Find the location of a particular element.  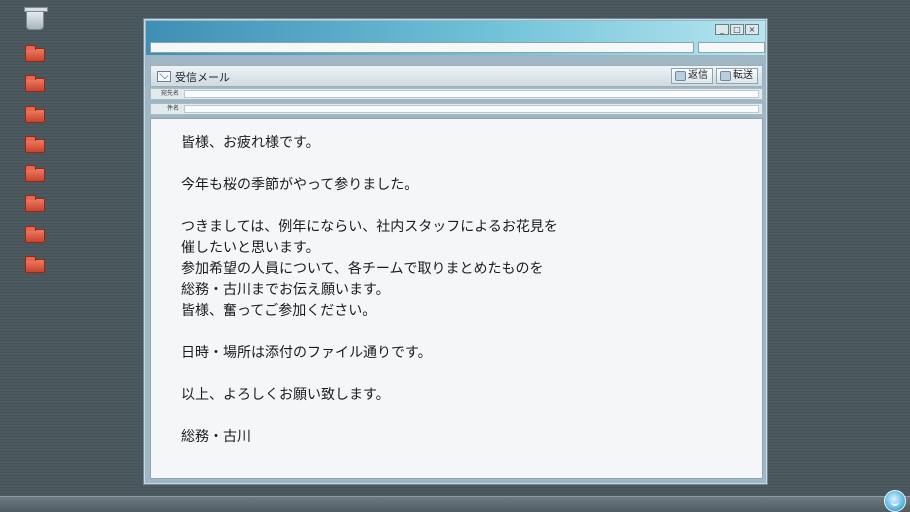

envelope-icon is located at coordinates (164, 76).